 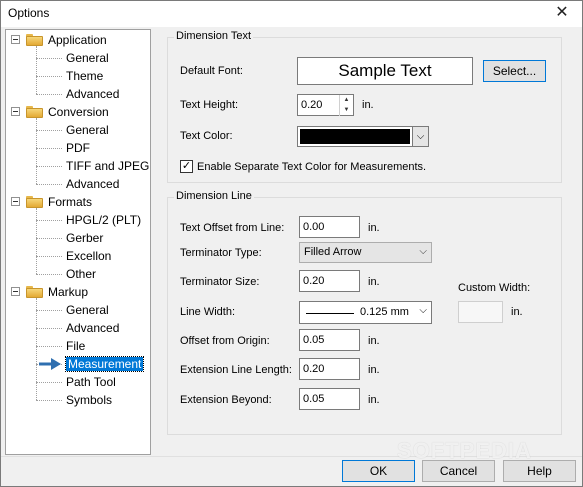 What do you see at coordinates (458, 471) in the screenshot?
I see `cancel-button: Cancel` at bounding box center [458, 471].